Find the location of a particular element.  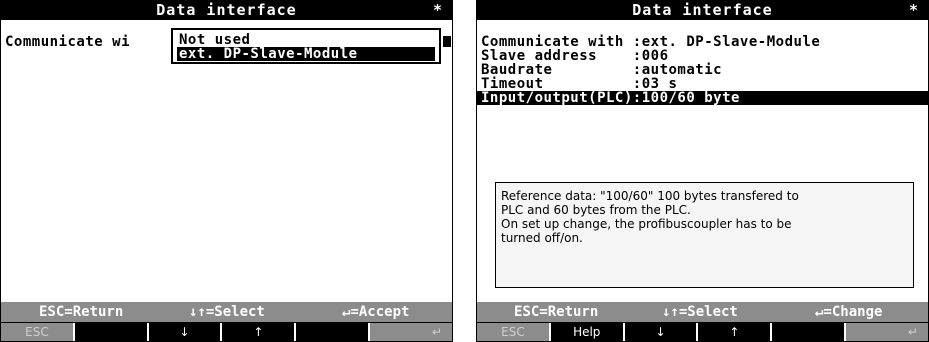

row-input-output: Input/output(PLC):100/60 byte is located at coordinates (702, 98).